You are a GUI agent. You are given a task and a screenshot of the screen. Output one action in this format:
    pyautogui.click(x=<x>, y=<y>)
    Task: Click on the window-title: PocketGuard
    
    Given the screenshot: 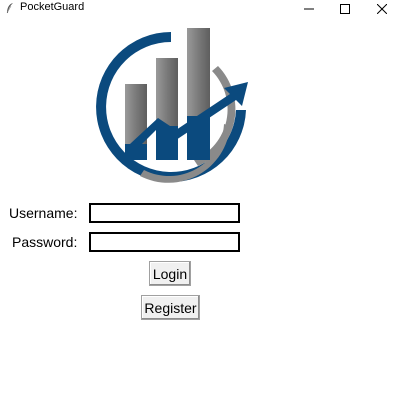 What is the action you would take?
    pyautogui.click(x=52, y=7)
    